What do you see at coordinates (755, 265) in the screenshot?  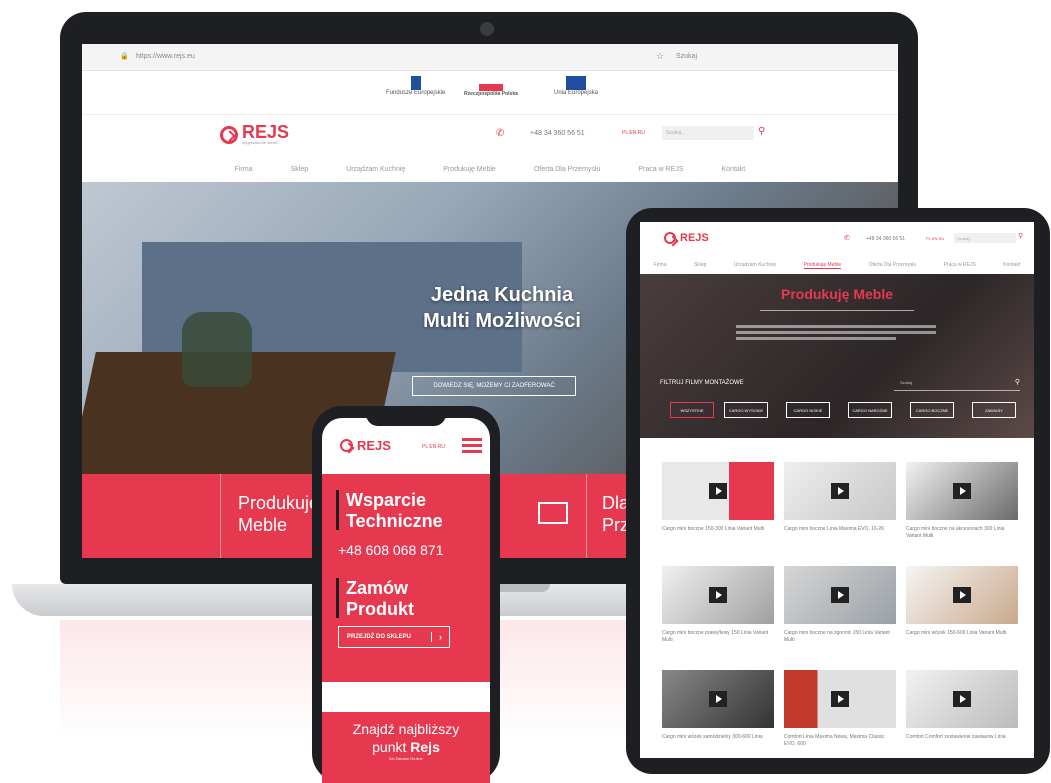 I see `tablet-nav-item: Urządzam Kuchnię` at bounding box center [755, 265].